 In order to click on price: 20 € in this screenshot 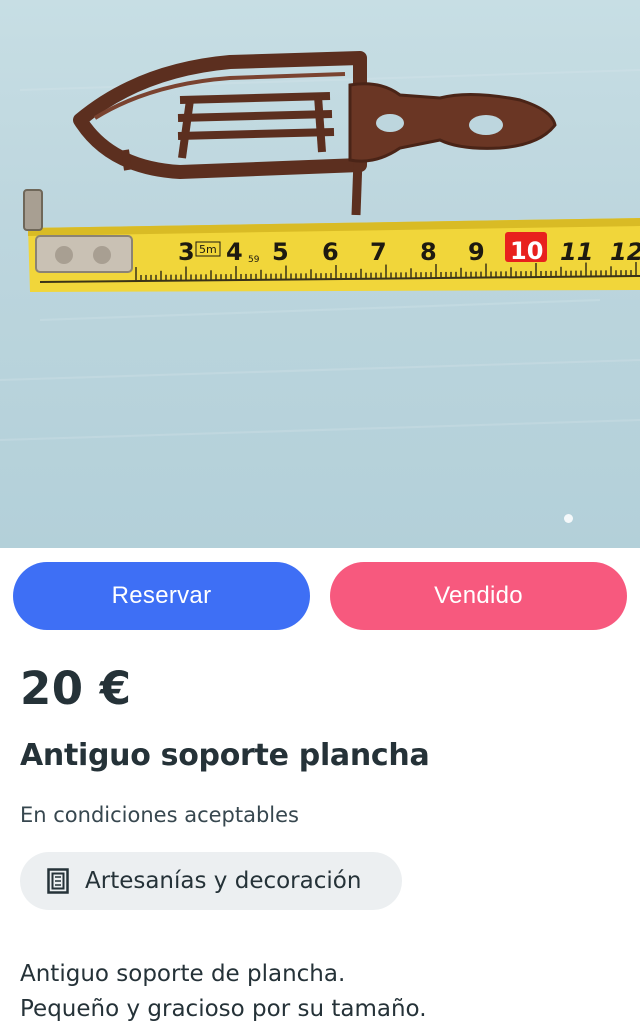, I will do `click(76, 688)`.